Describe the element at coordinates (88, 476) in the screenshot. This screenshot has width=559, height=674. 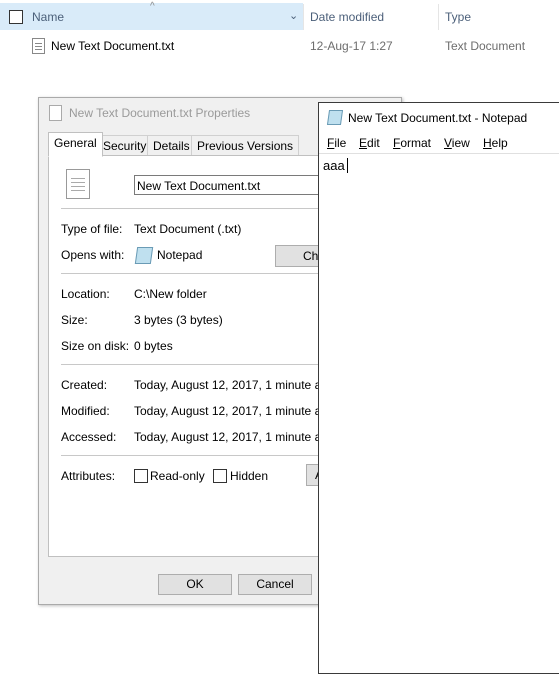
I see `attributes-label: Attributes:` at that location.